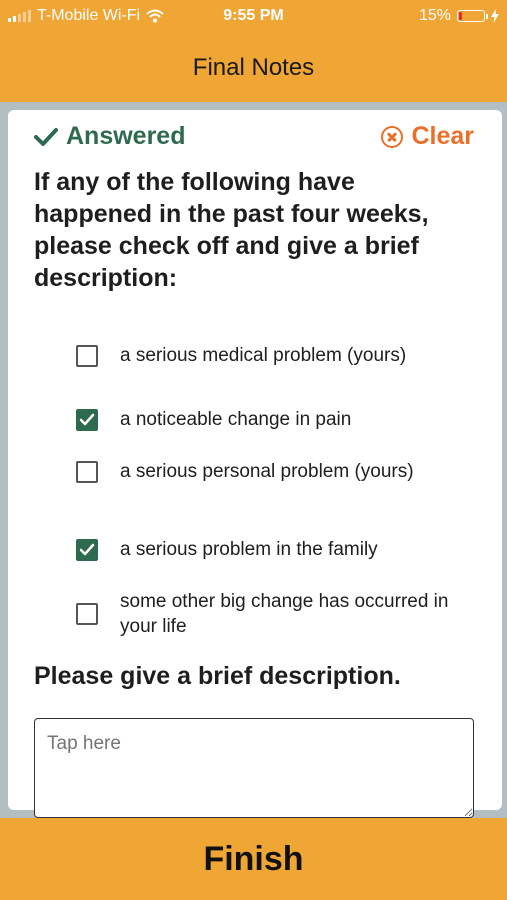 This screenshot has height=900, width=507. I want to click on option-medical-problem: a serious medical problem (yours), so click(268, 355).